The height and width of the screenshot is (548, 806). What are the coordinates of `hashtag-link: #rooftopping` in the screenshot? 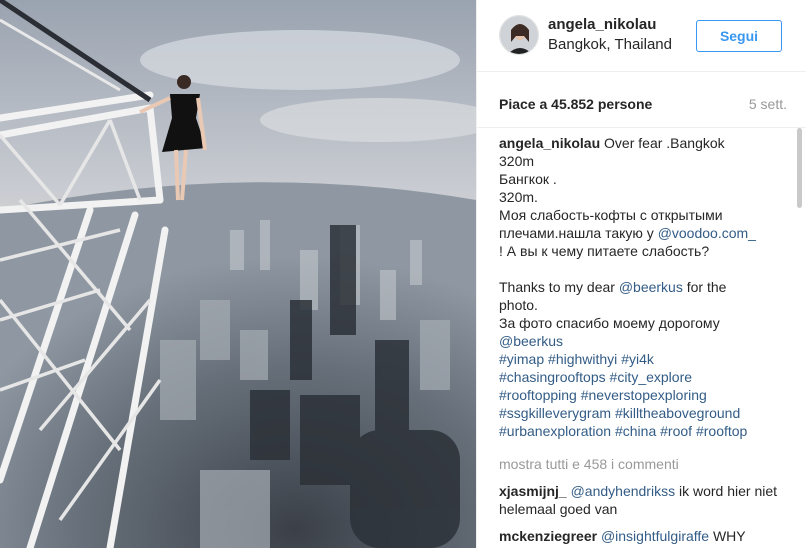 It's located at (538, 395).